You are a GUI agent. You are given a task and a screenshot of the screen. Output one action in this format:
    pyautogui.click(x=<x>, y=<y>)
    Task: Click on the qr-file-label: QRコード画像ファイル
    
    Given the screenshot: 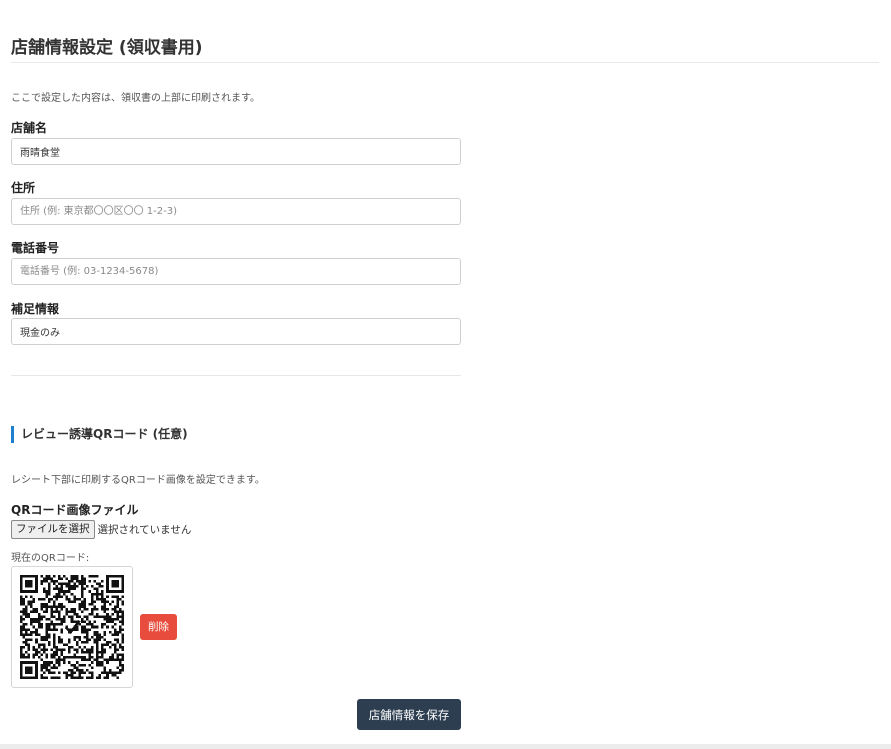 What is the action you would take?
    pyautogui.click(x=75, y=510)
    